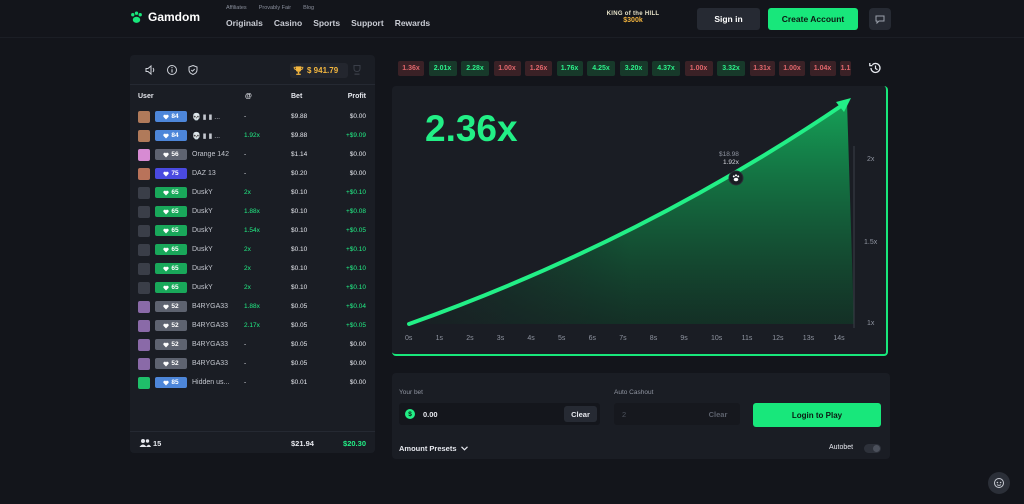 Image resolution: width=1024 pixels, height=504 pixels. Describe the element at coordinates (236, 8) in the screenshot. I see `link-affiliates: Affiliates` at that location.